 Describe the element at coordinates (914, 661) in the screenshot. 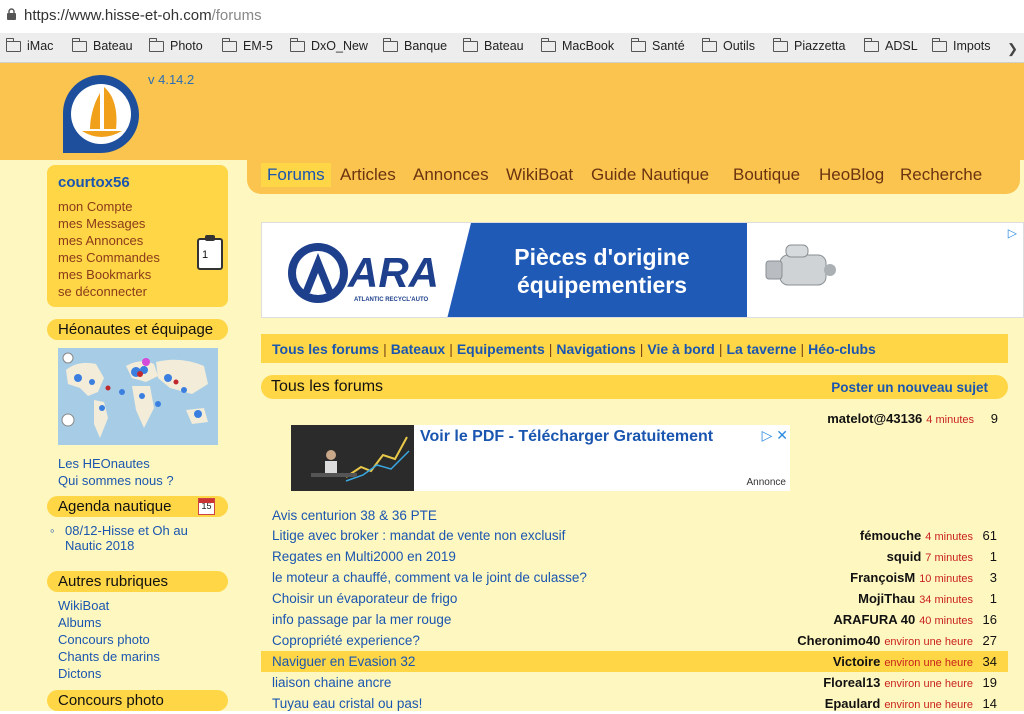

I see `topic-last-post: Victoire environ une heure 34` at that location.